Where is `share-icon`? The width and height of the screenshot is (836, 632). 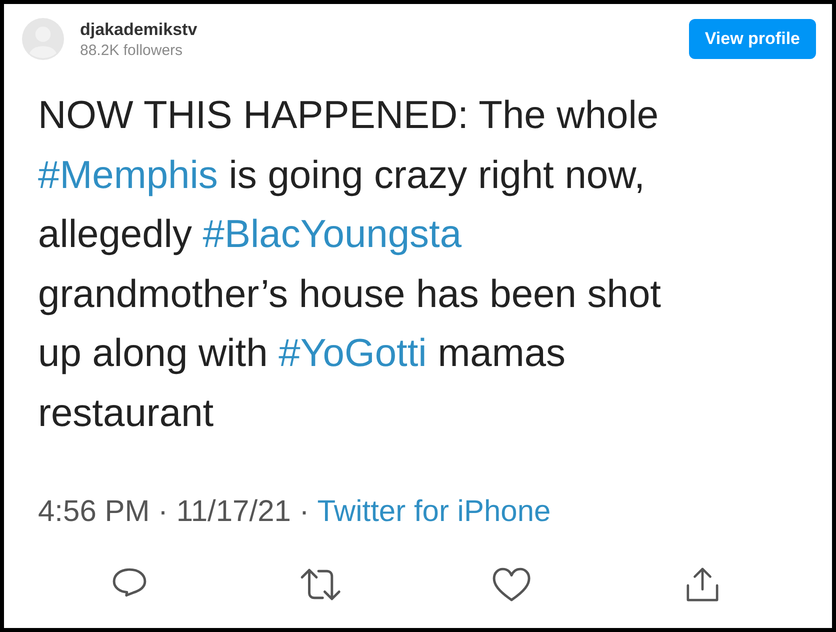
share-icon is located at coordinates (702, 584).